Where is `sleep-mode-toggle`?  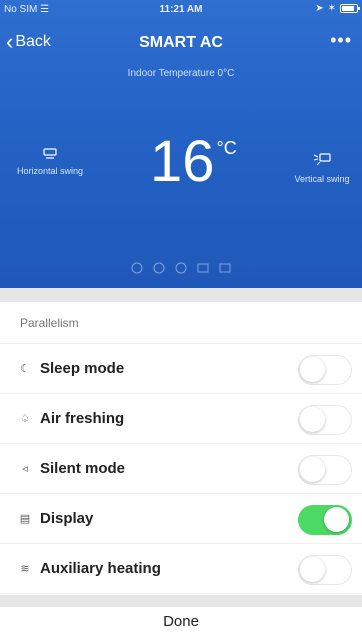
sleep-mode-toggle is located at coordinates (325, 370).